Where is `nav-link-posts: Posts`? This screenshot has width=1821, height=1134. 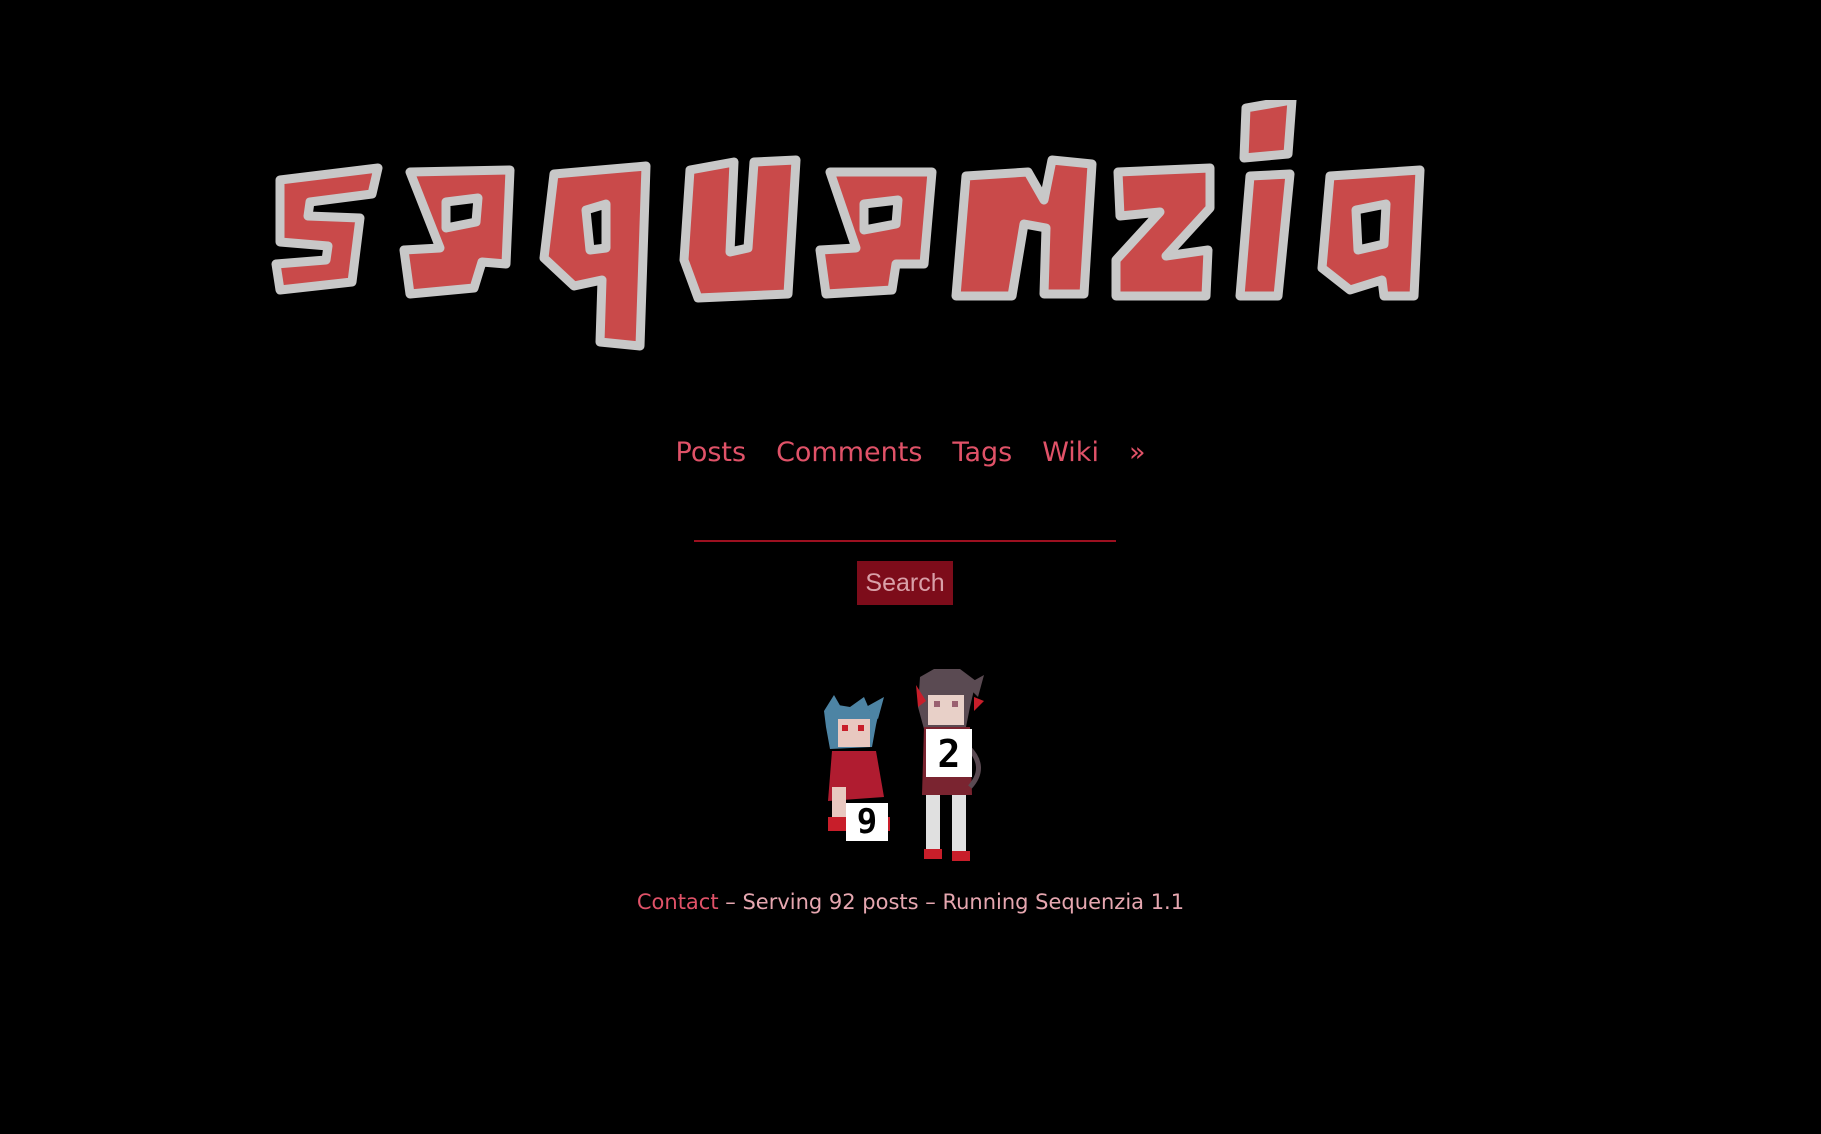
nav-link-posts: Posts is located at coordinates (711, 452).